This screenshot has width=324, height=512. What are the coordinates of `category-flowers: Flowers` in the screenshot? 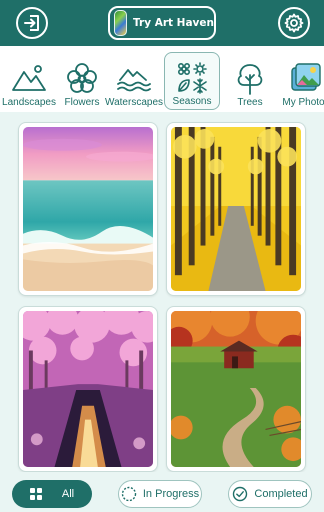 It's located at (82, 81).